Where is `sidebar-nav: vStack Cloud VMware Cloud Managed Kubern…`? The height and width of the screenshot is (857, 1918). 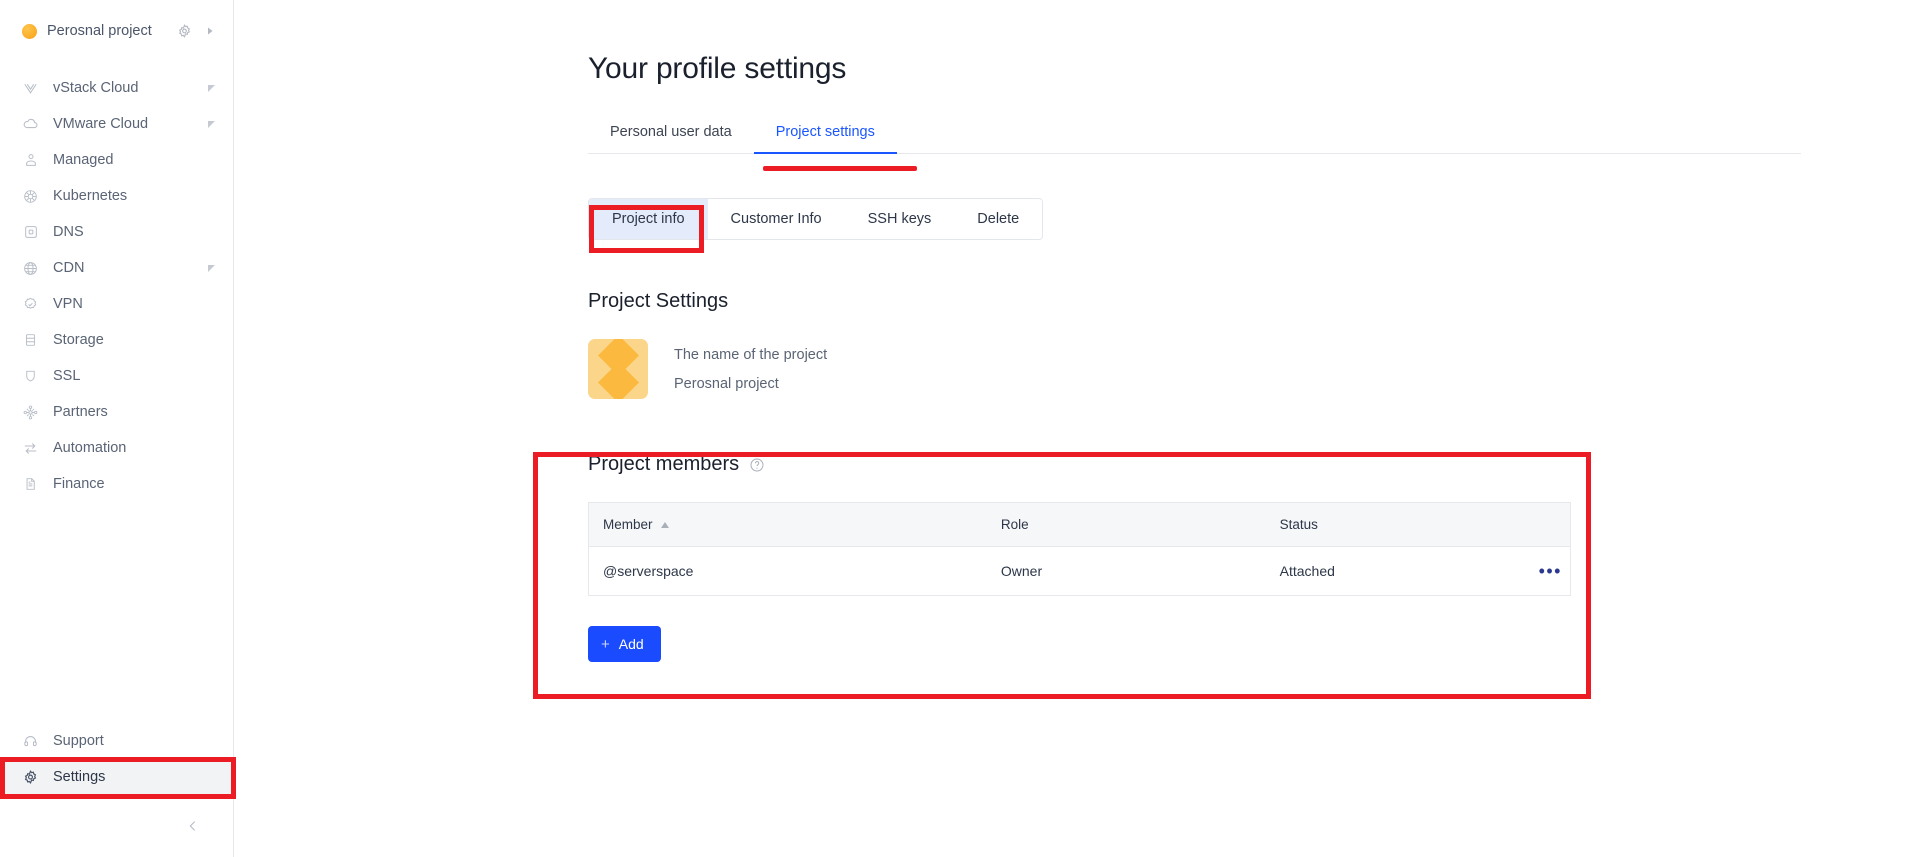 sidebar-nav: vStack Cloud VMware Cloud Managed Kubern… is located at coordinates (116, 282).